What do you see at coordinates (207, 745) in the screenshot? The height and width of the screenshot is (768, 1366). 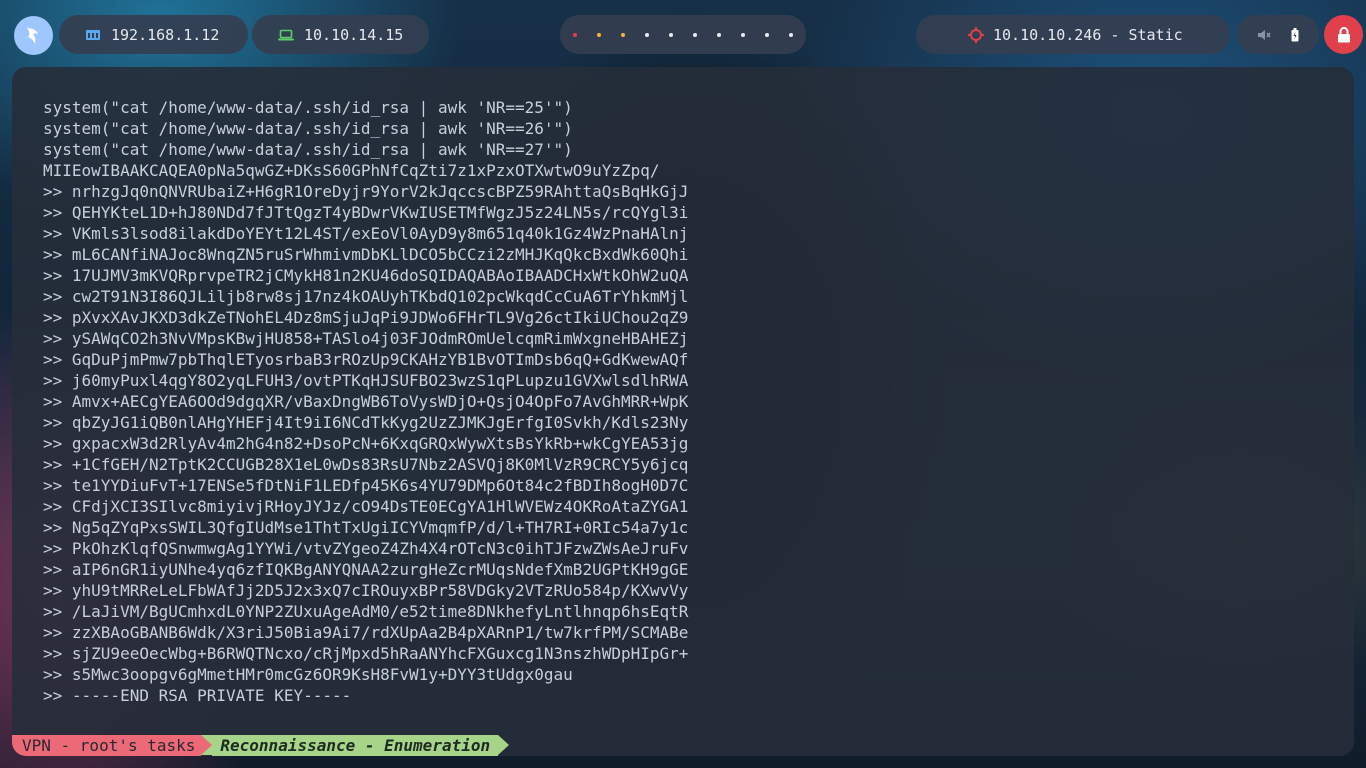 I see `powerline-separator` at bounding box center [207, 745].